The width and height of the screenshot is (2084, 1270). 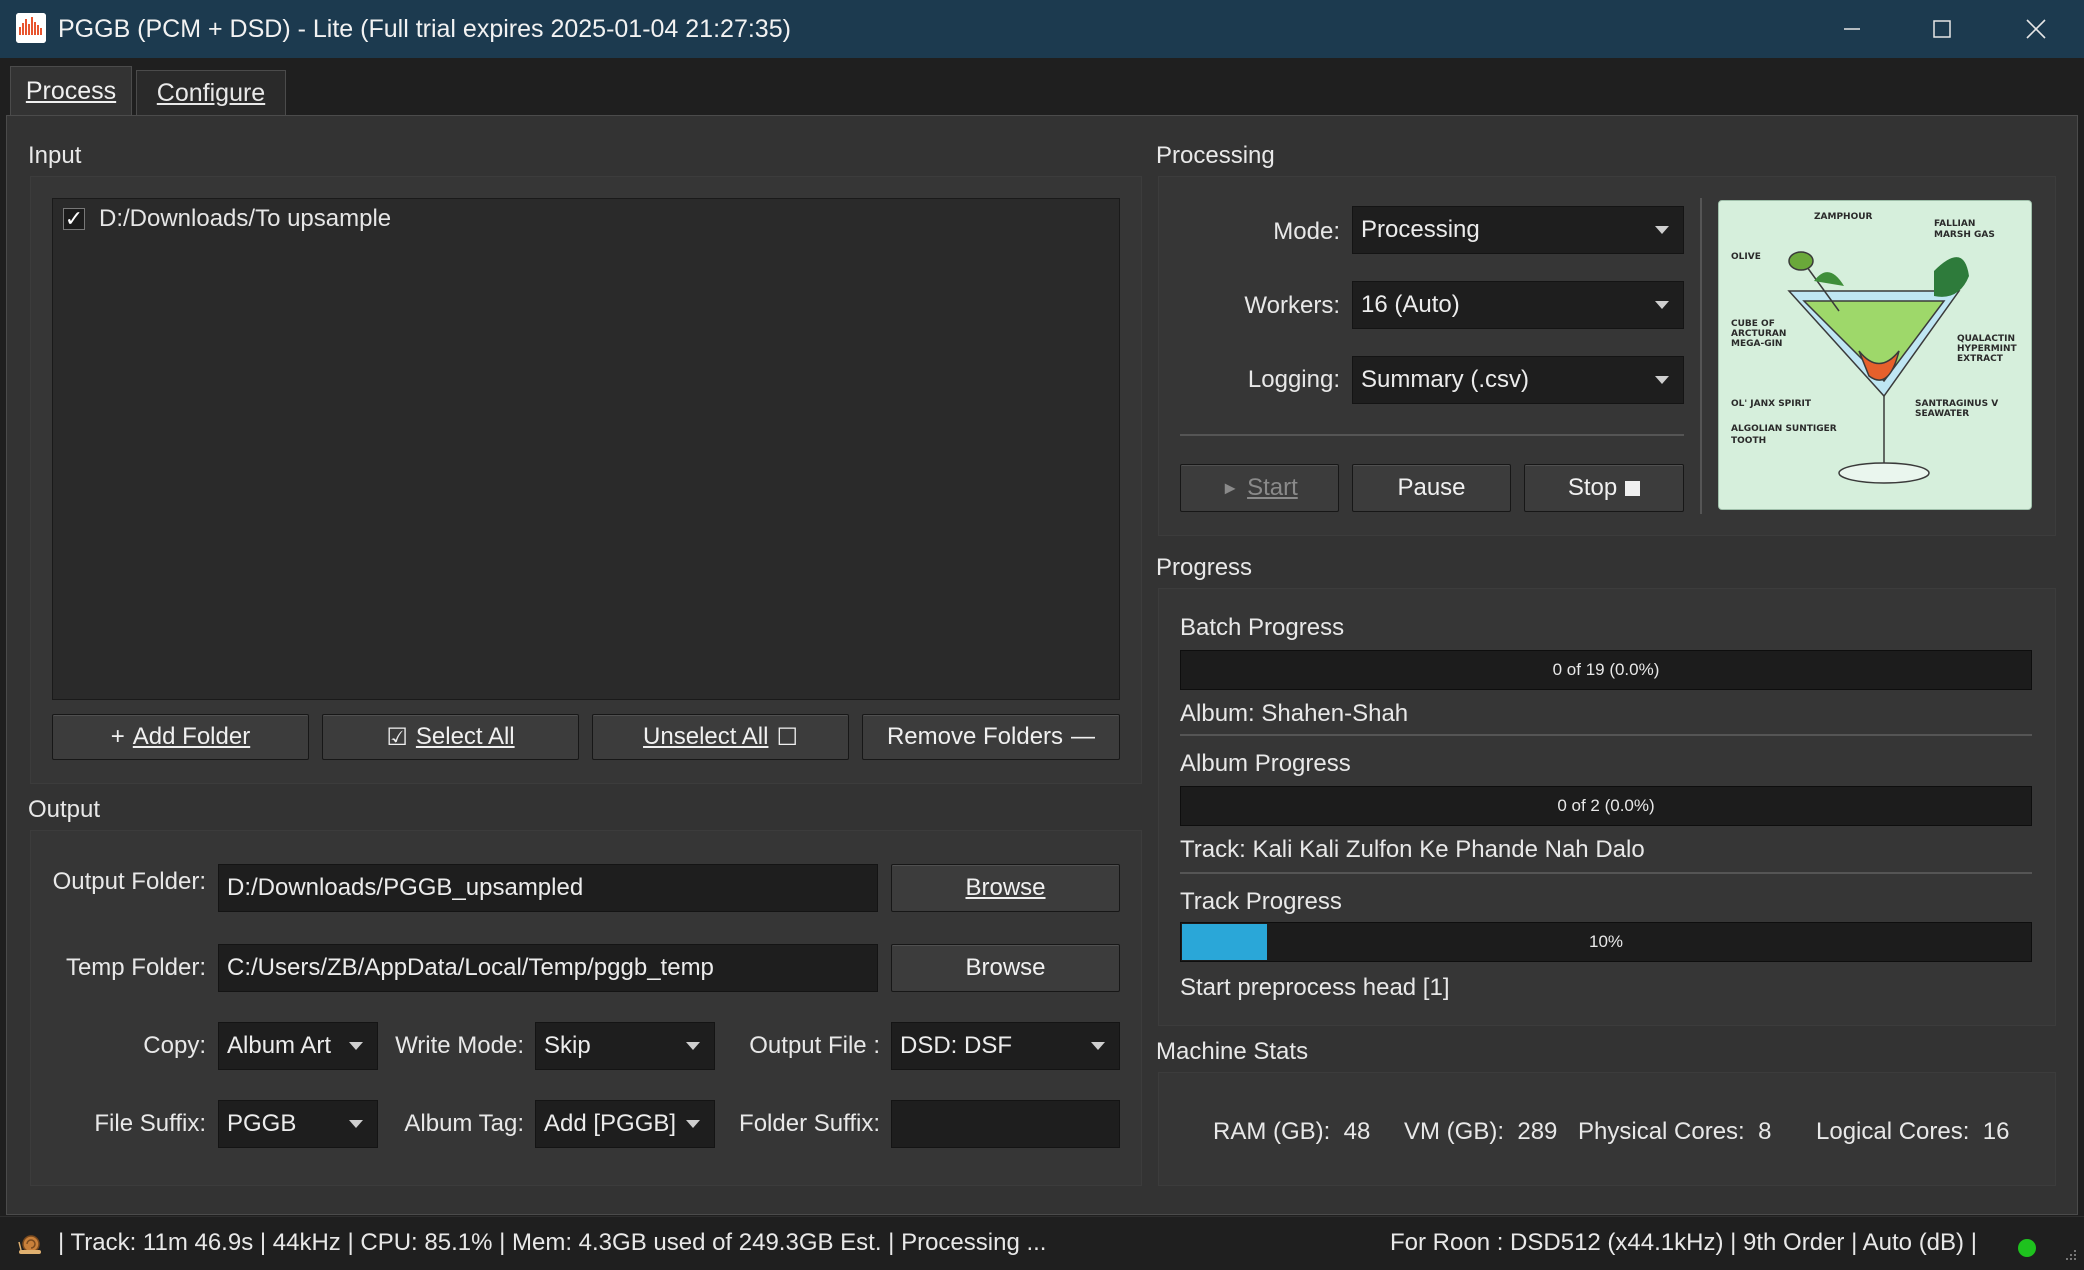 What do you see at coordinates (991, 737) in the screenshot?
I see `remove-folders-button: Remove Folders —` at bounding box center [991, 737].